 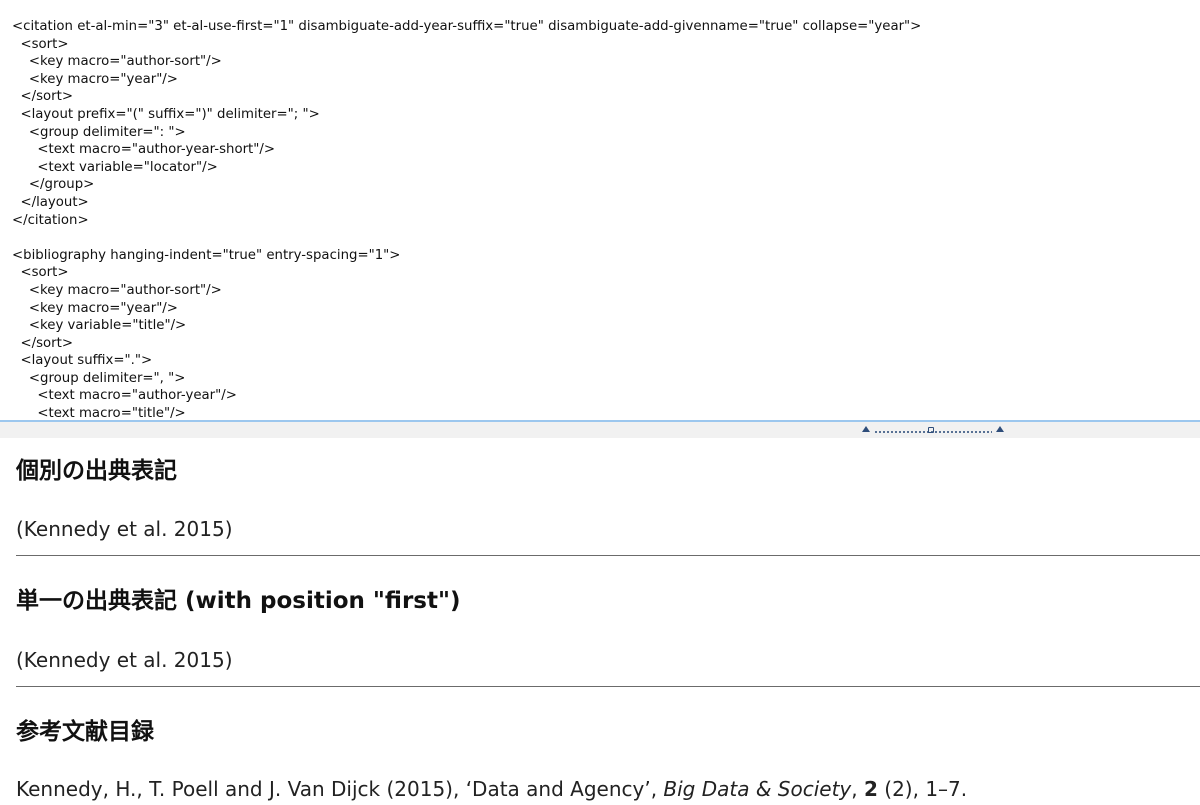 I want to click on section-heading-bibliography: 参考文献目録, so click(x=85, y=732).